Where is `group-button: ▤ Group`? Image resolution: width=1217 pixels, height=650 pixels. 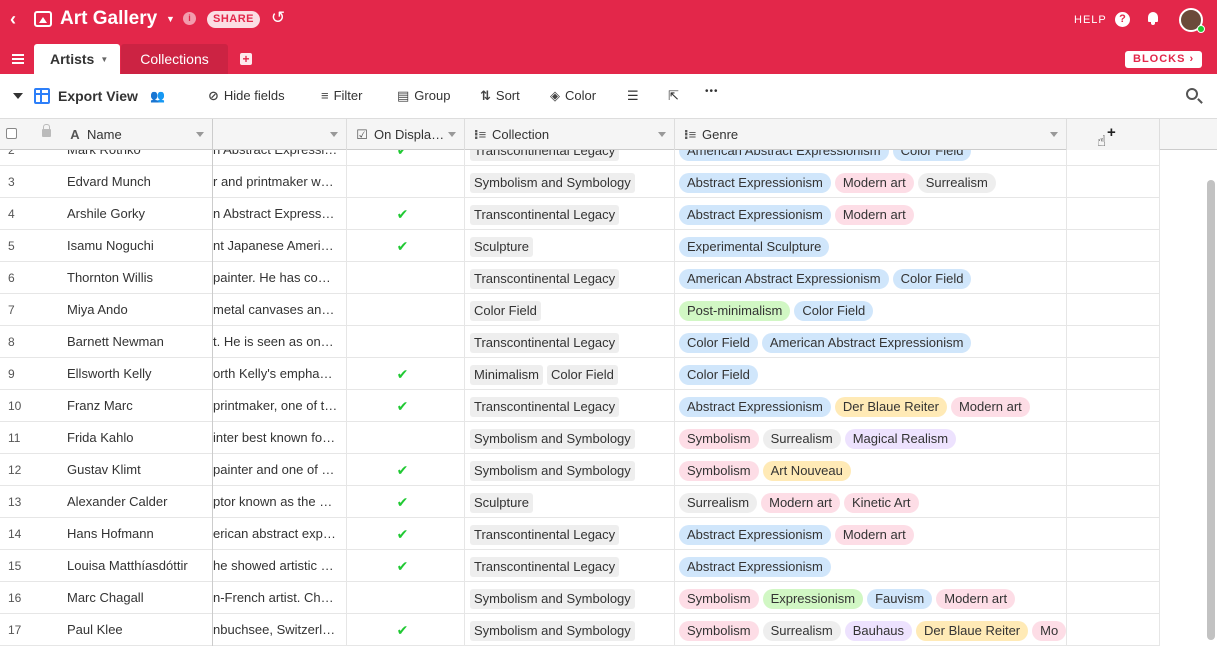
group-button: ▤ Group is located at coordinates (423, 96).